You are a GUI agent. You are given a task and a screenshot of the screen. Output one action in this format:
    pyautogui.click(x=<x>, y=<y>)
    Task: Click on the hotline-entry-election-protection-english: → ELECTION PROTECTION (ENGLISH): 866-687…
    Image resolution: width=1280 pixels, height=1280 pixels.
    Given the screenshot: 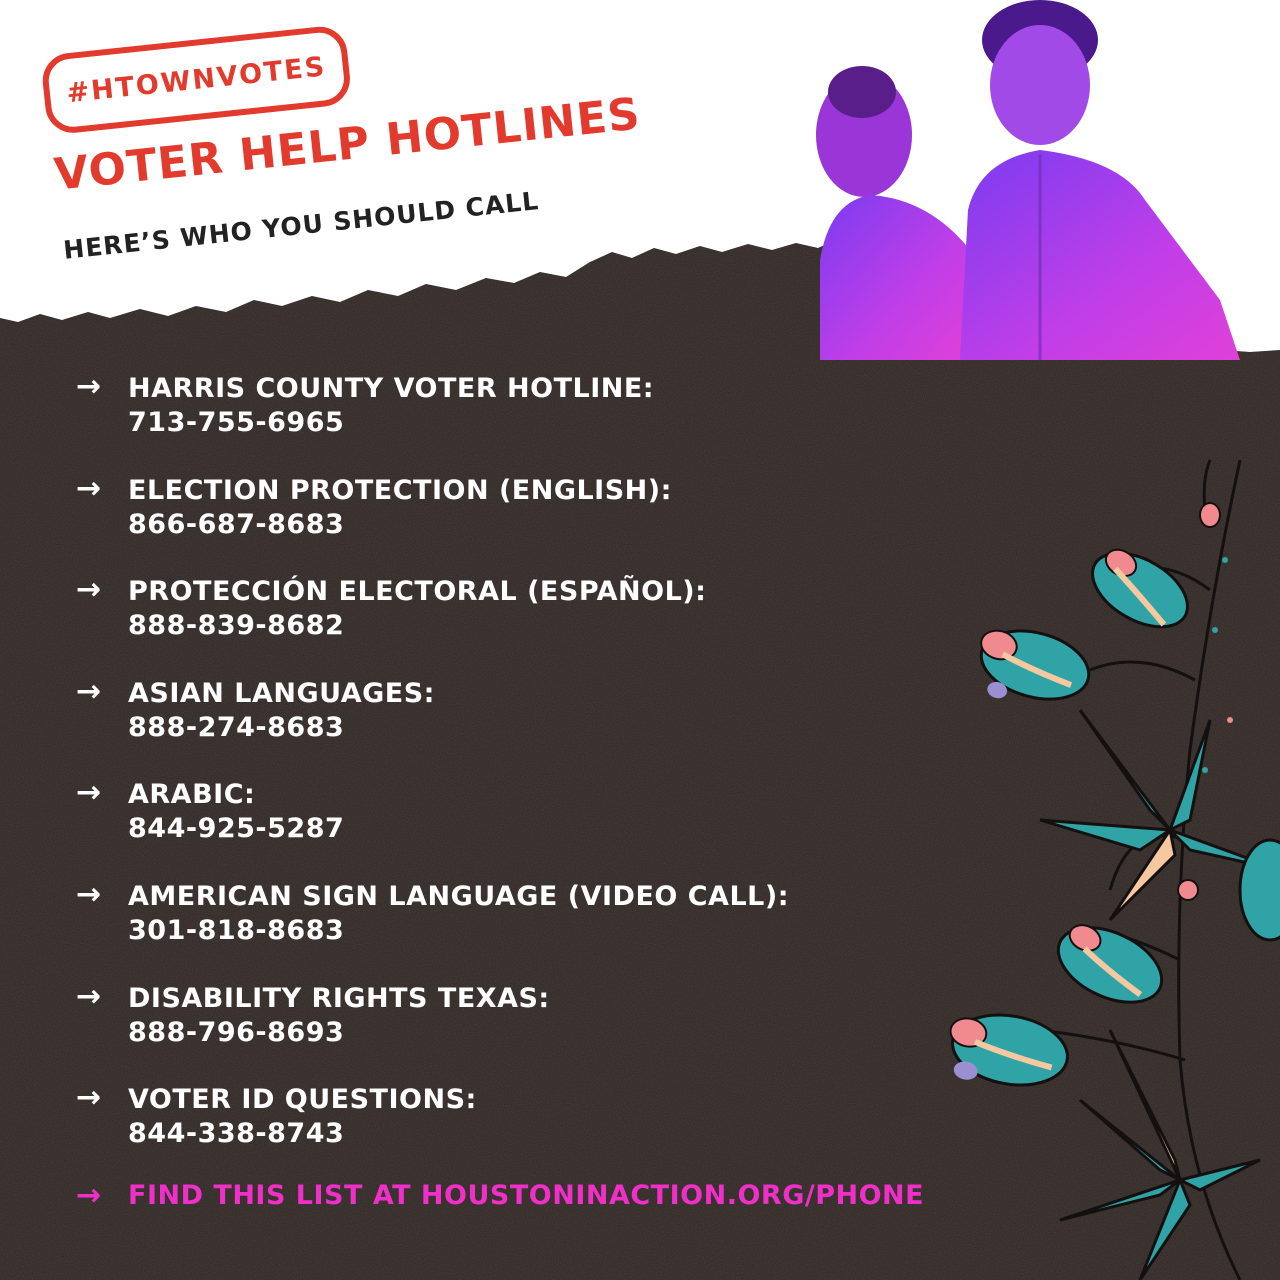 What is the action you would take?
    pyautogui.click(x=432, y=523)
    